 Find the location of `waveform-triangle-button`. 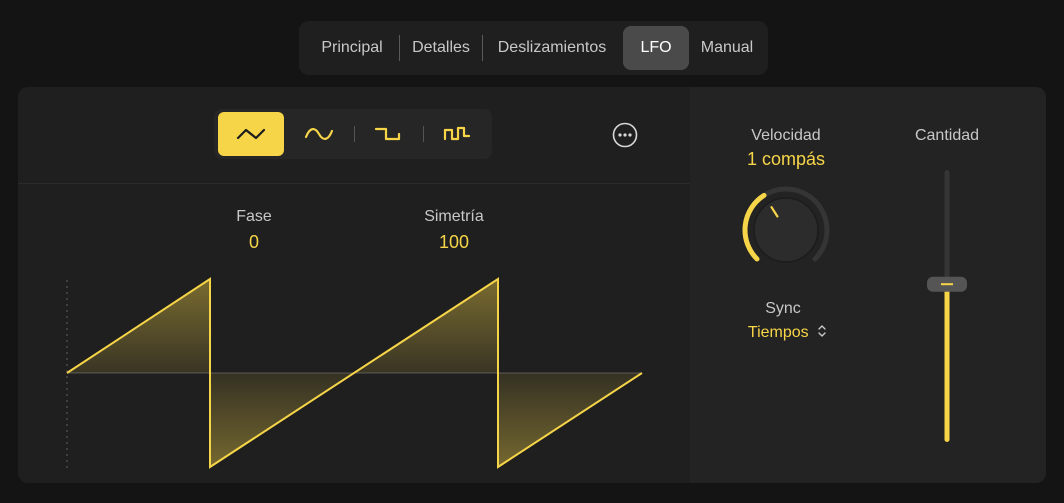

waveform-triangle-button is located at coordinates (251, 134).